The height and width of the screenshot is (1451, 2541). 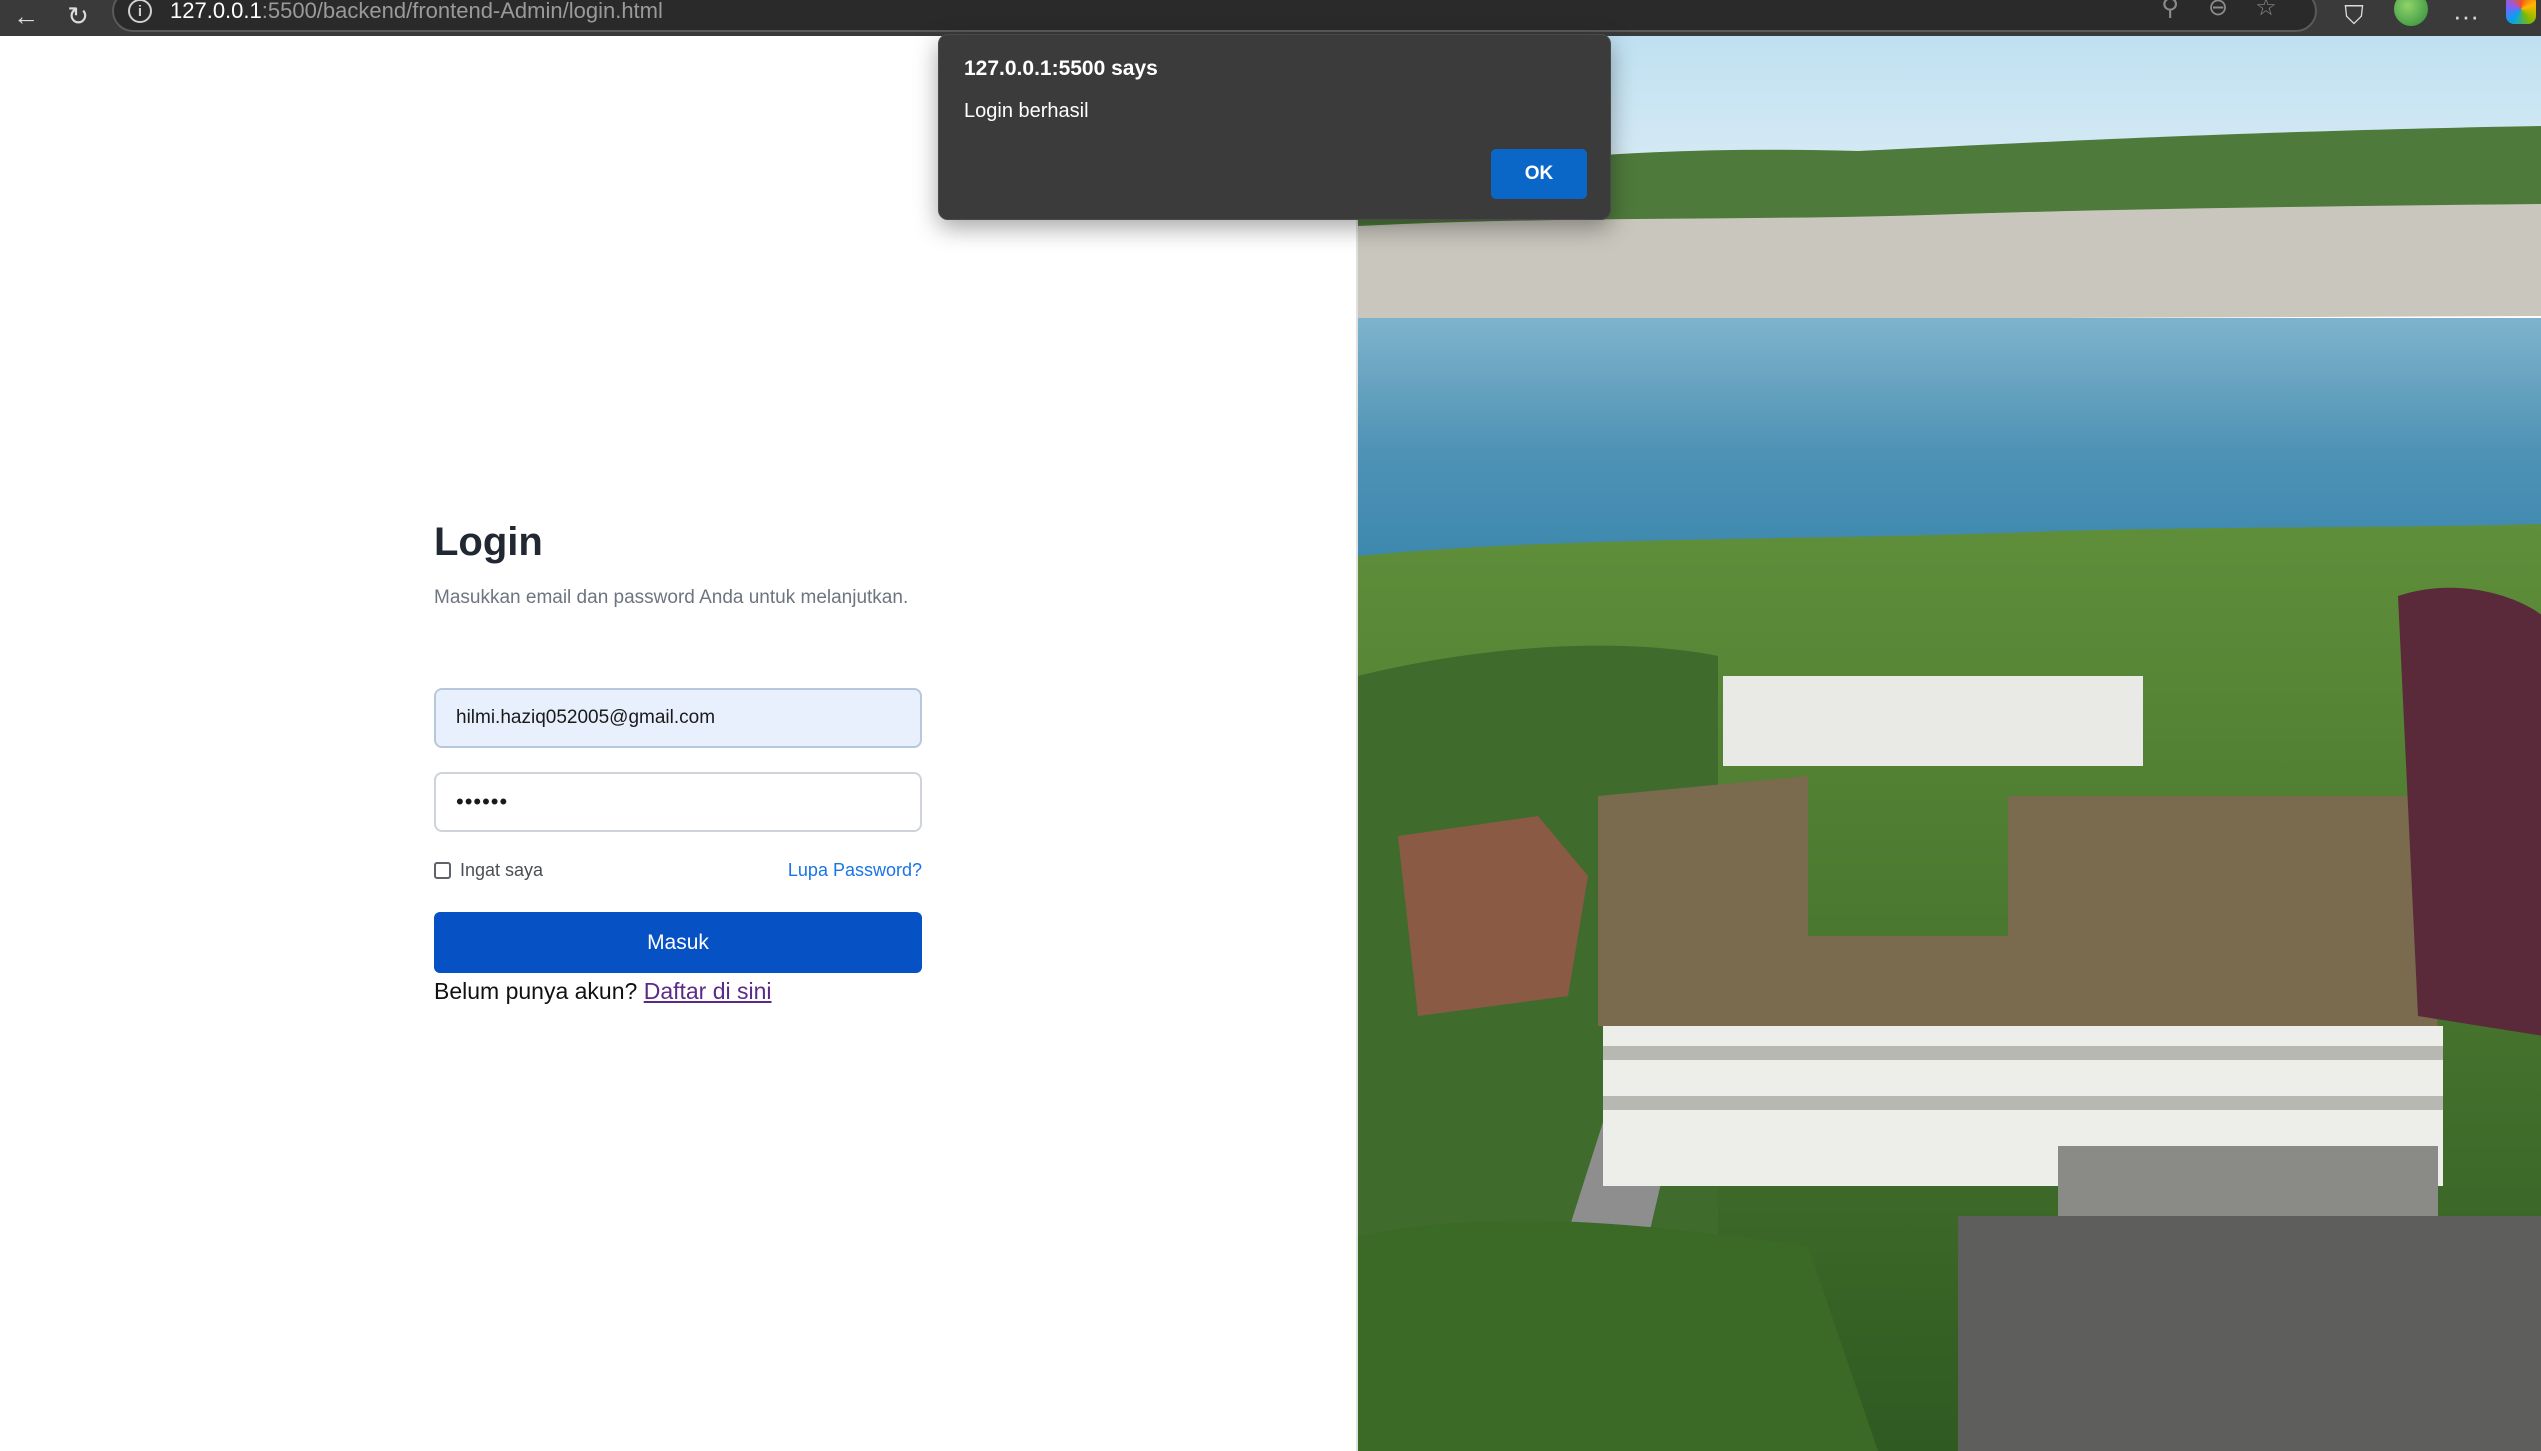 I want to click on avatar, so click(x=2411, y=13).